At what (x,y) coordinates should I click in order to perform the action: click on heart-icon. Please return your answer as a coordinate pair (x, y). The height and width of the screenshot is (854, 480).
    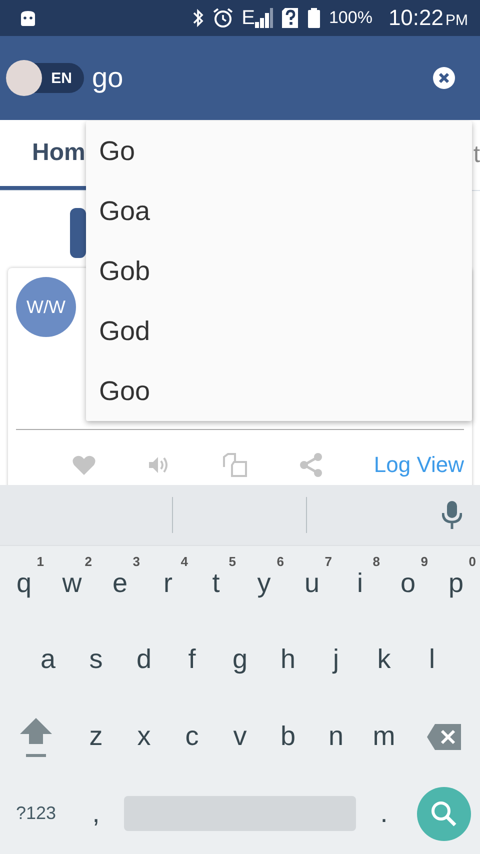
    Looking at the image, I should click on (84, 465).